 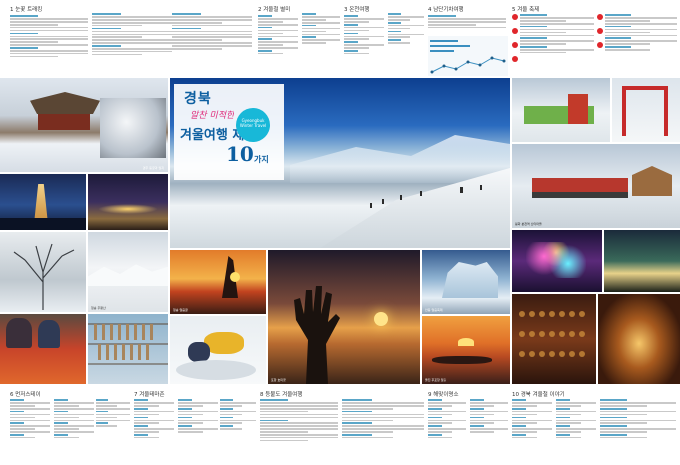 What do you see at coordinates (639, 339) in the screenshot?
I see `photo-tunnel` at bounding box center [639, 339].